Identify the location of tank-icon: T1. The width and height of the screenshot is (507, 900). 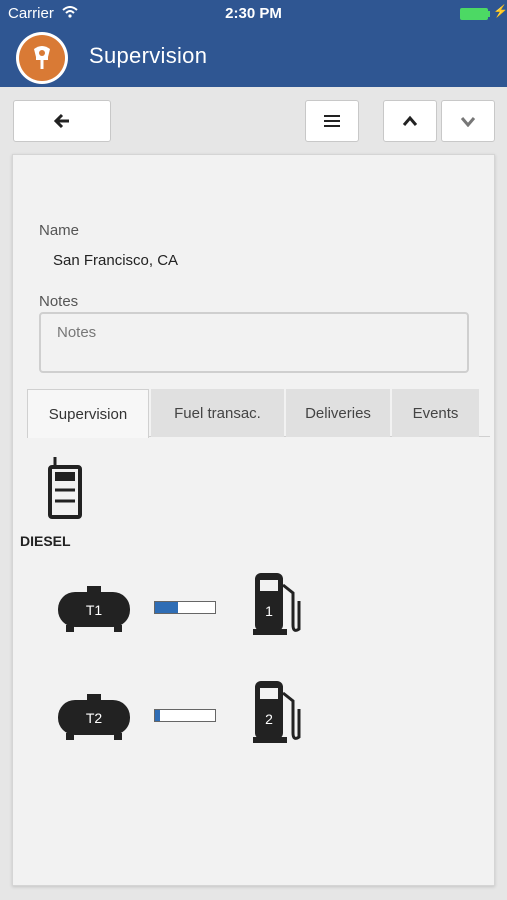
(94, 609).